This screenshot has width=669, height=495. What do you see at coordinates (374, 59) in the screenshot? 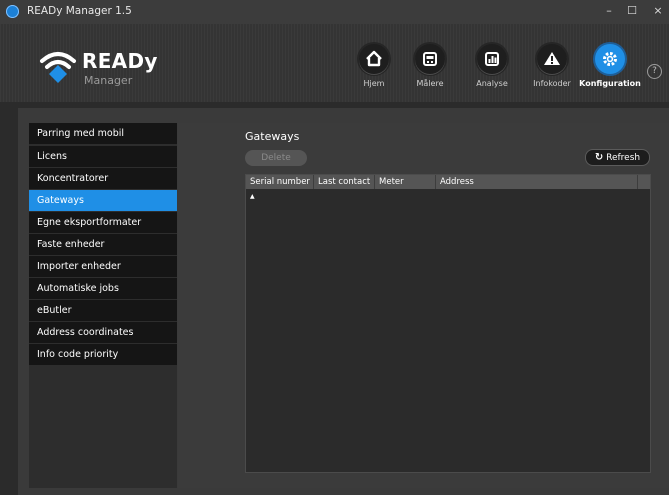
I see `home-icon` at bounding box center [374, 59].